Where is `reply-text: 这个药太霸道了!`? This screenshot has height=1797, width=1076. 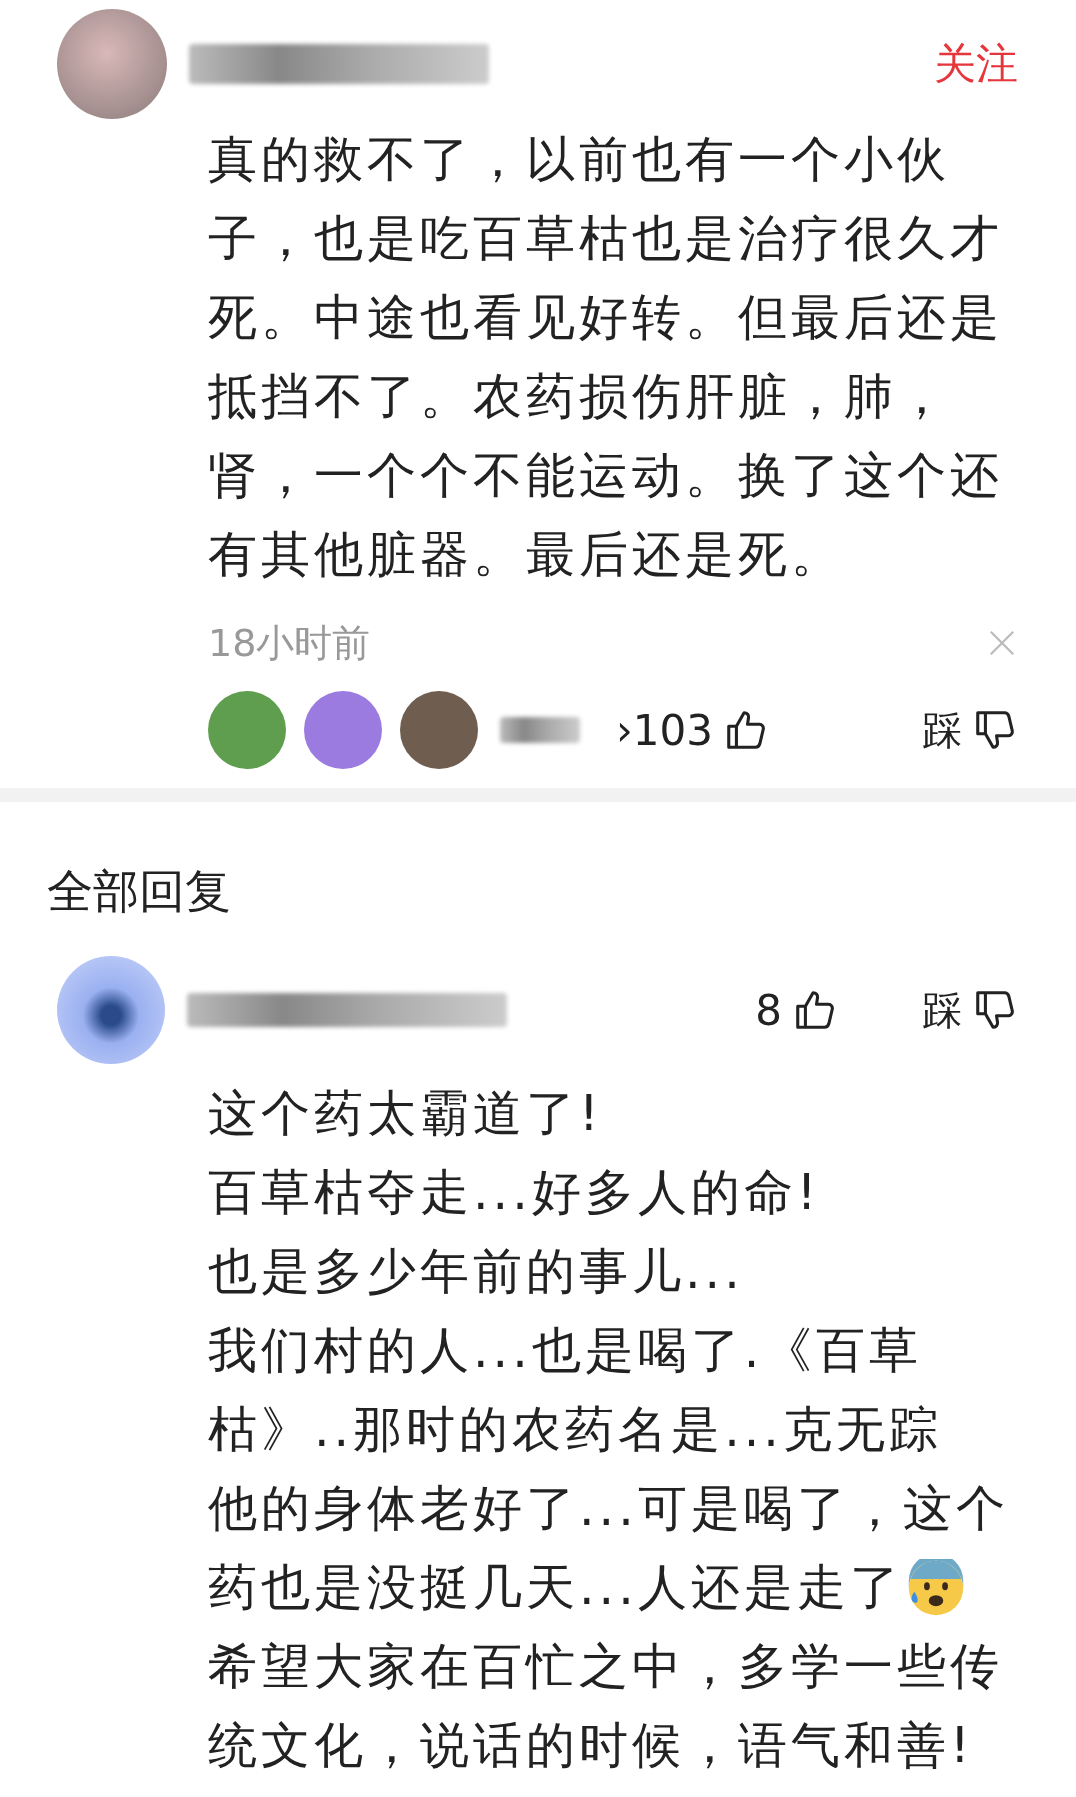
reply-text: 这个药太霸道了! is located at coordinates (405, 1114).